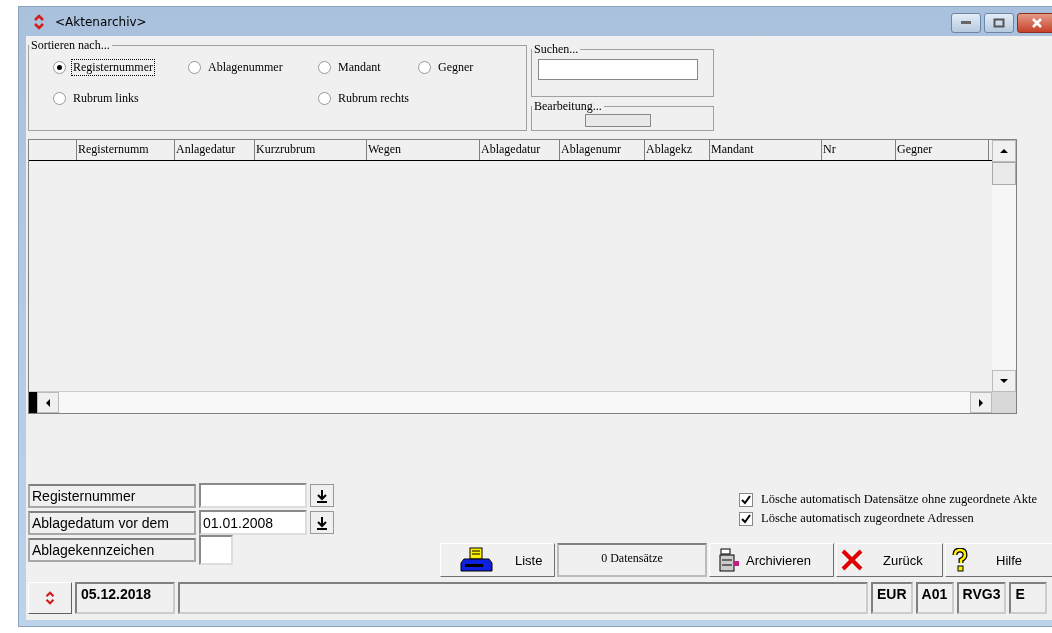  I want to click on close-button, so click(1034, 23).